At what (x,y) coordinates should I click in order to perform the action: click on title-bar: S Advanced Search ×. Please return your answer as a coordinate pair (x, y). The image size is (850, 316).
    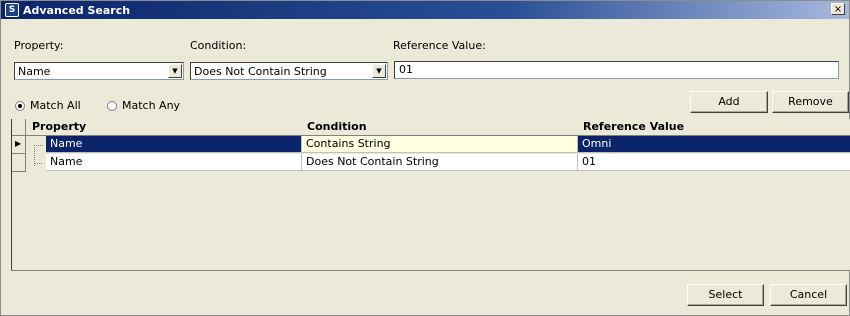
    Looking at the image, I should click on (425, 10).